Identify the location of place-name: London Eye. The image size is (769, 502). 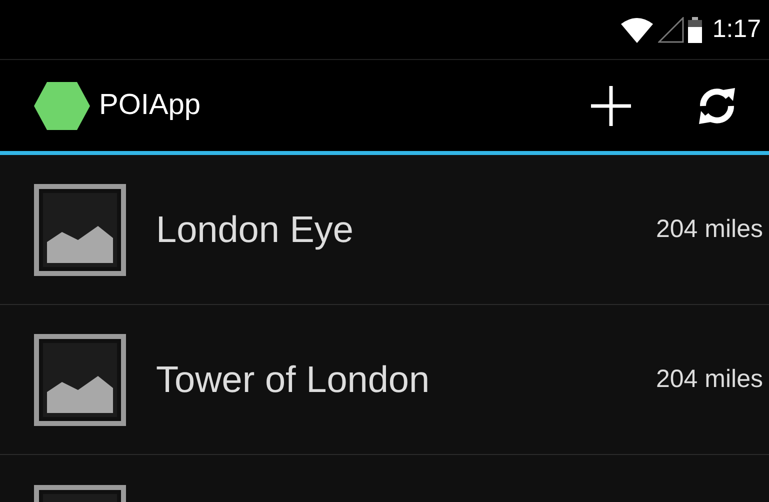
(255, 229).